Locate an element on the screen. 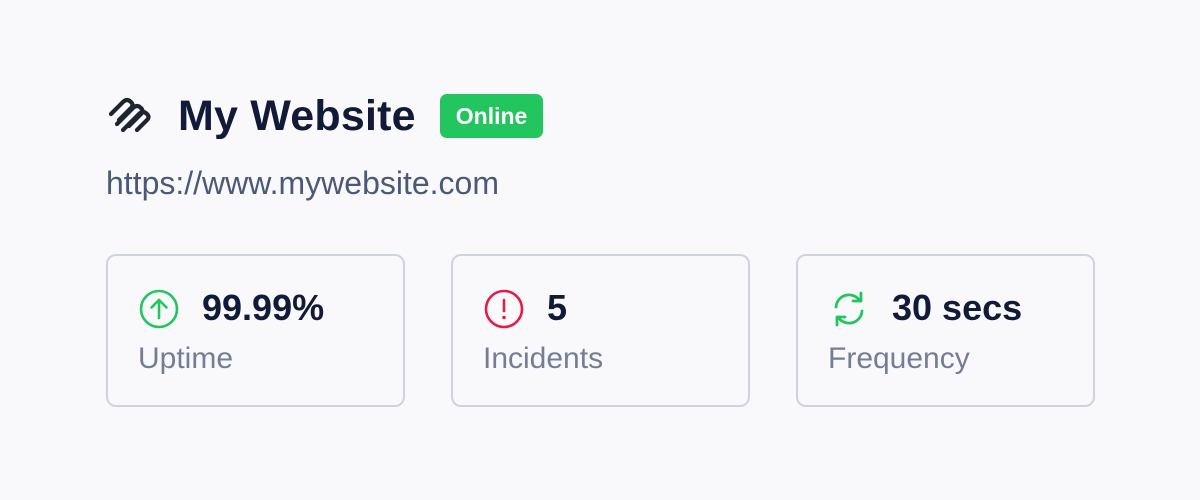 This screenshot has height=500, width=1200. site-header: My Website Online is located at coordinates (325, 116).